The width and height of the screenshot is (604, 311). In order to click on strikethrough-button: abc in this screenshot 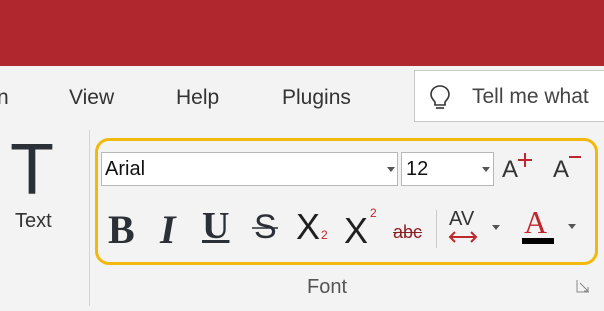, I will do `click(407, 232)`.